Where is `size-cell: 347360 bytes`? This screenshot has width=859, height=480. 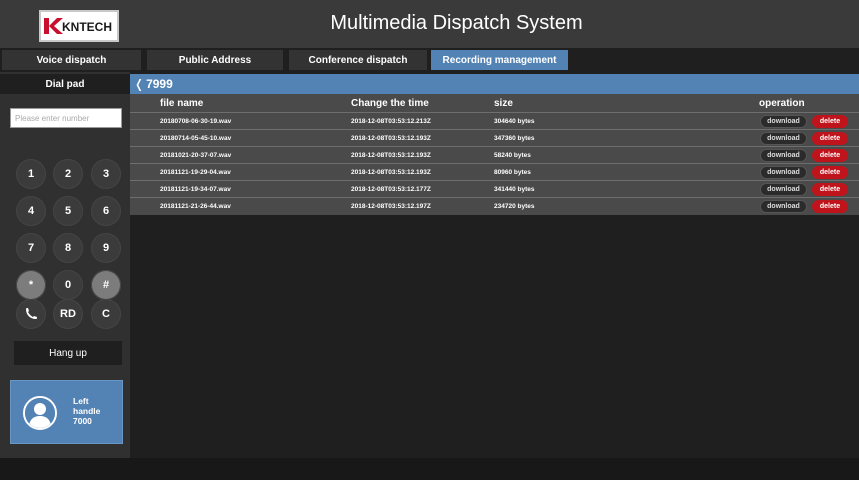
size-cell: 347360 bytes is located at coordinates (514, 138).